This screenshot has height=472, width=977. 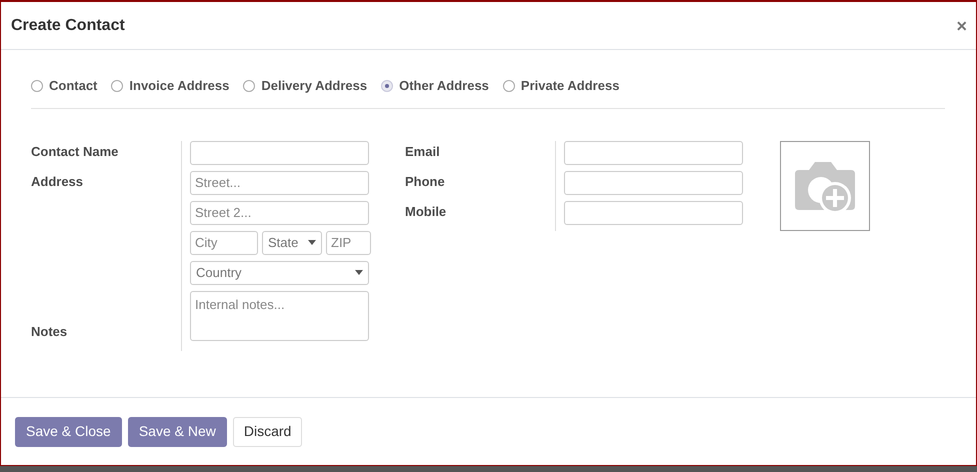 I want to click on dialog-title: Create Contact, so click(x=68, y=26).